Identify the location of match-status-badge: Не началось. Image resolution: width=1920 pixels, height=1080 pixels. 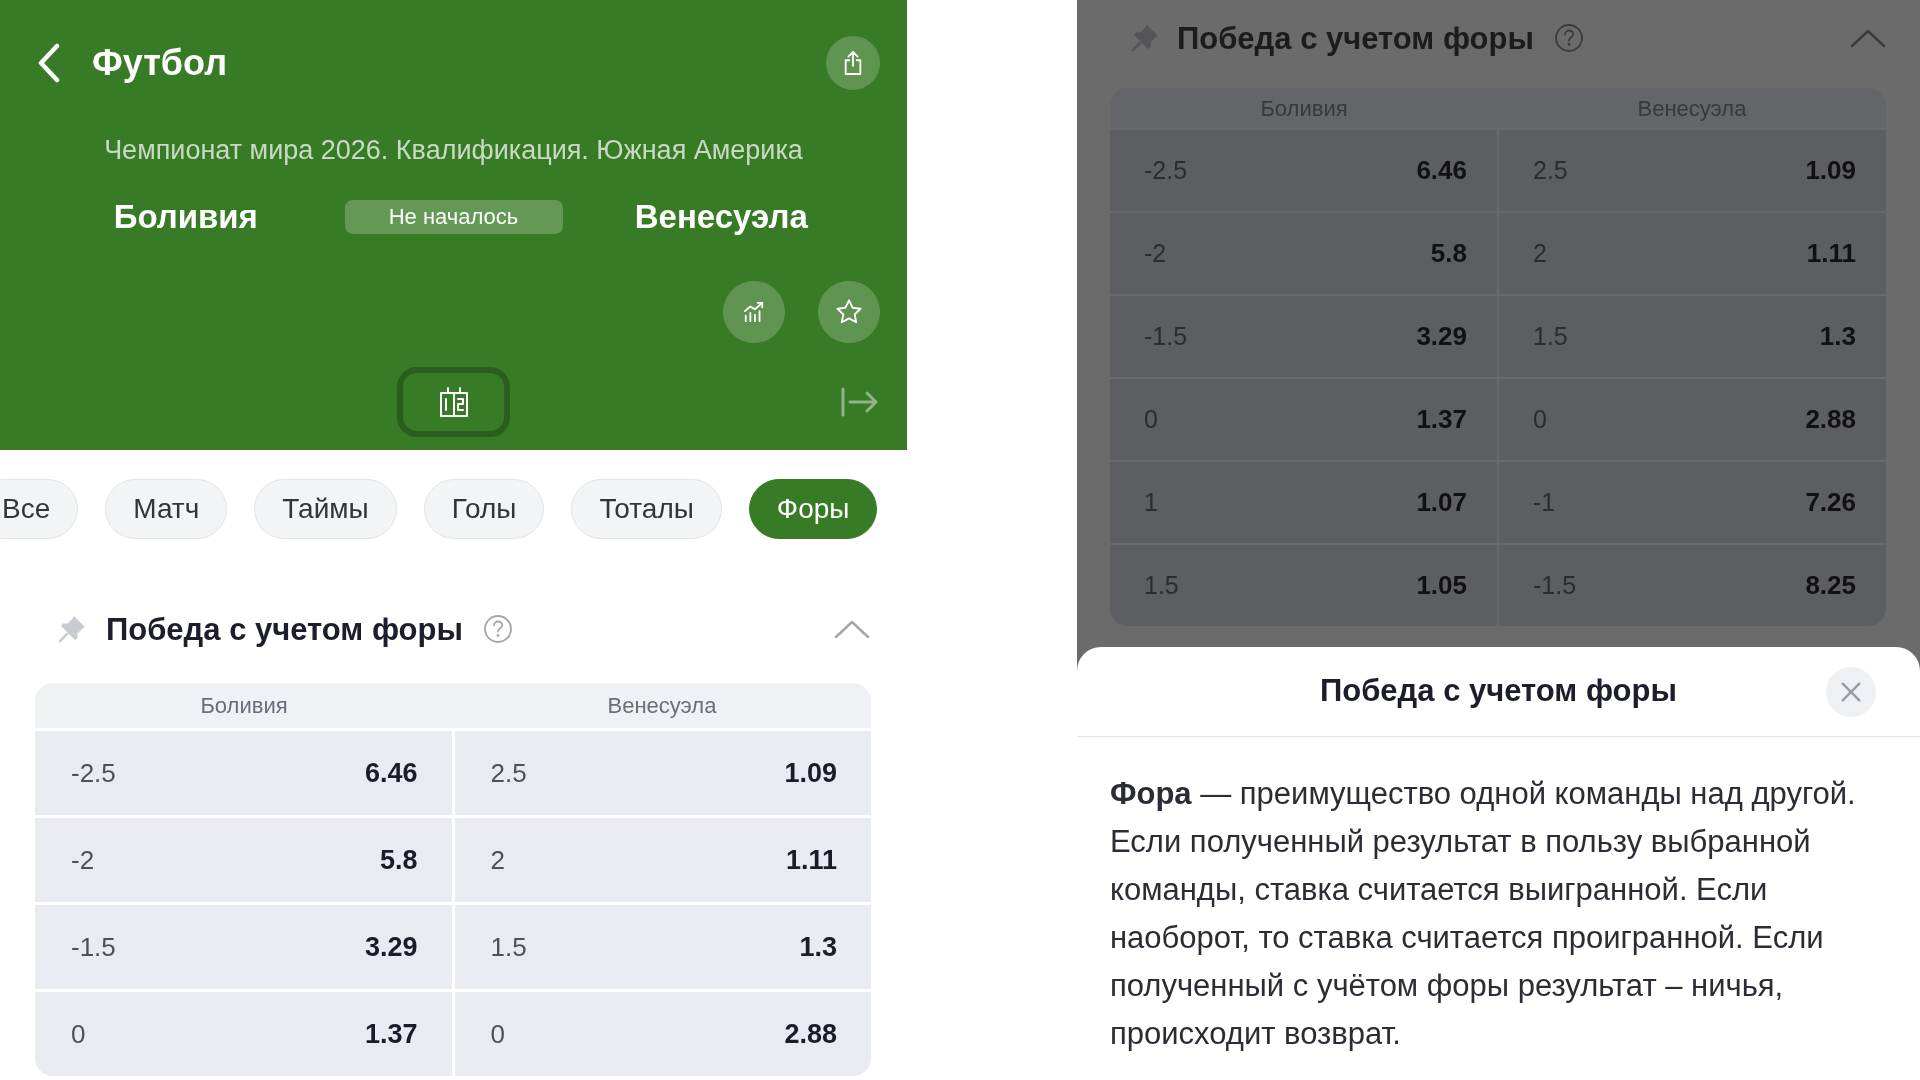
(453, 217).